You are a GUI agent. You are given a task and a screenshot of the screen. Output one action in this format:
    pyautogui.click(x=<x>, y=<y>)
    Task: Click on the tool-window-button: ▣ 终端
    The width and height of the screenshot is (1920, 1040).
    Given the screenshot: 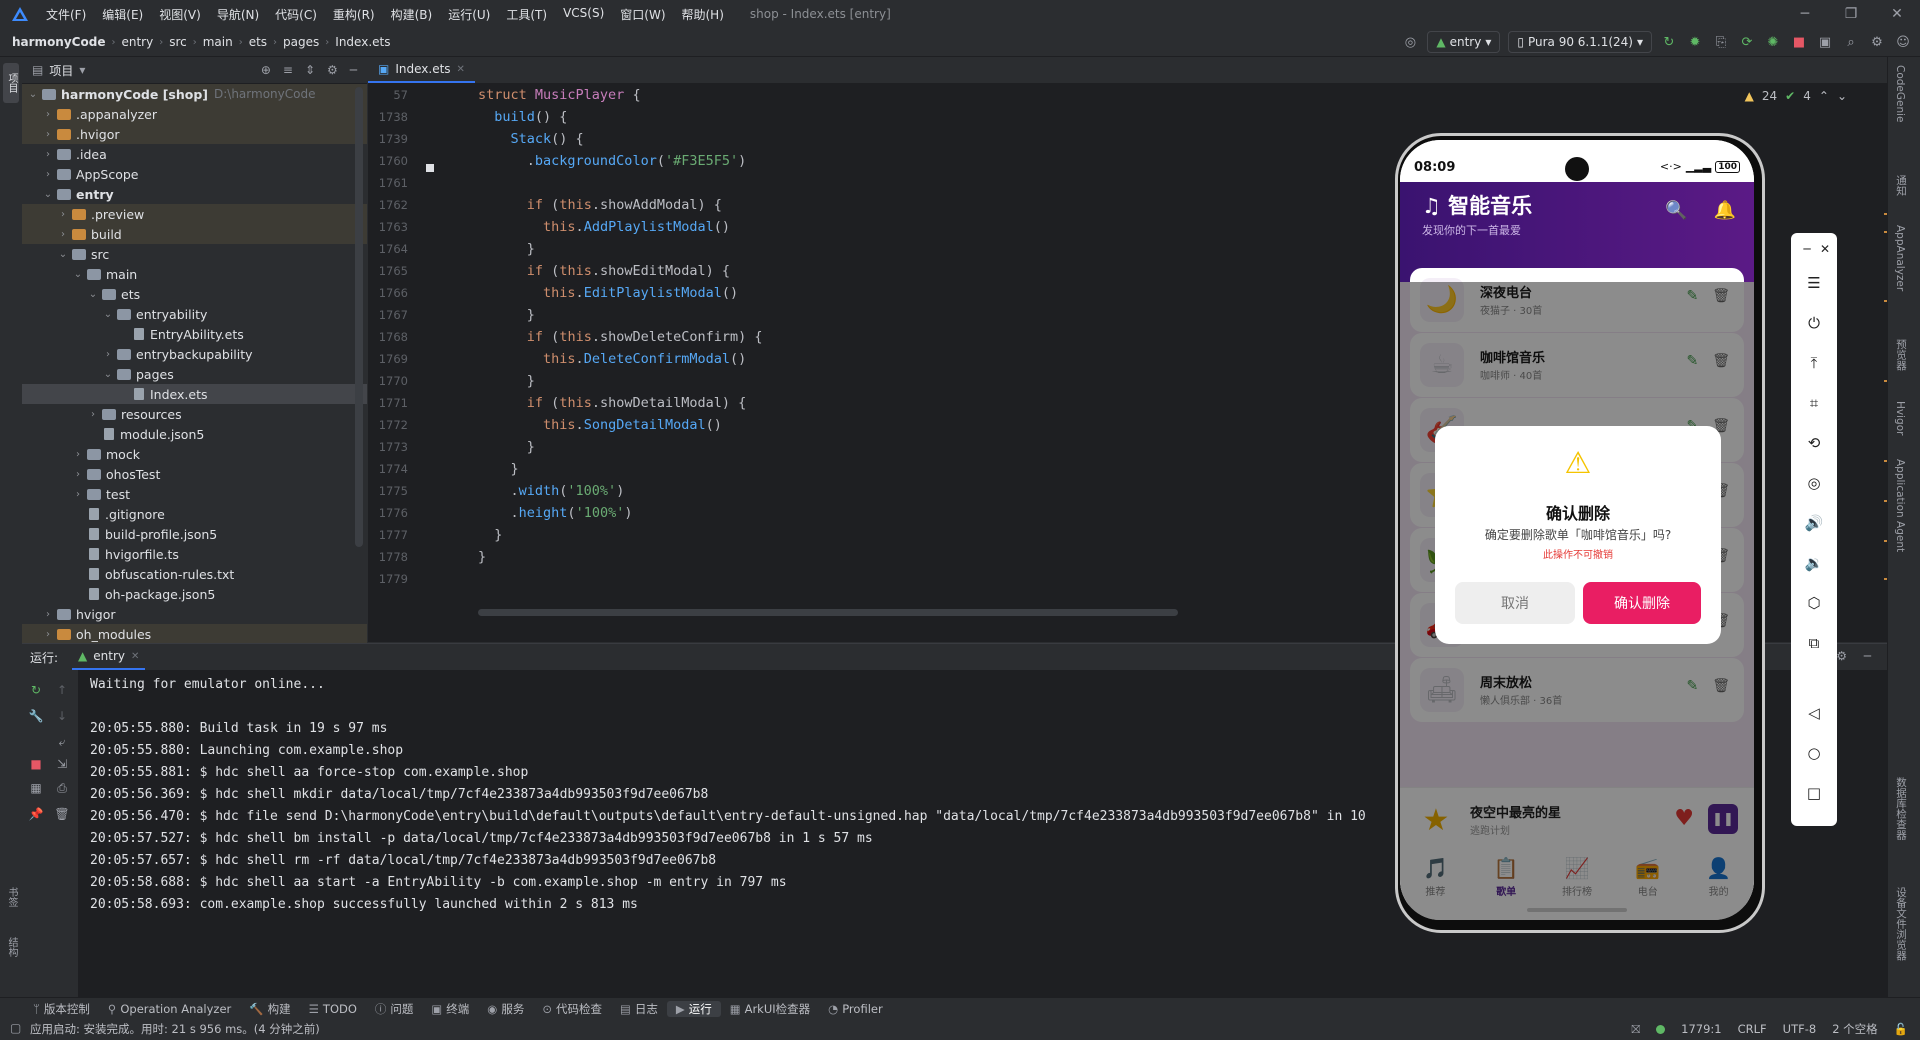 What is the action you would take?
    pyautogui.click(x=450, y=1009)
    